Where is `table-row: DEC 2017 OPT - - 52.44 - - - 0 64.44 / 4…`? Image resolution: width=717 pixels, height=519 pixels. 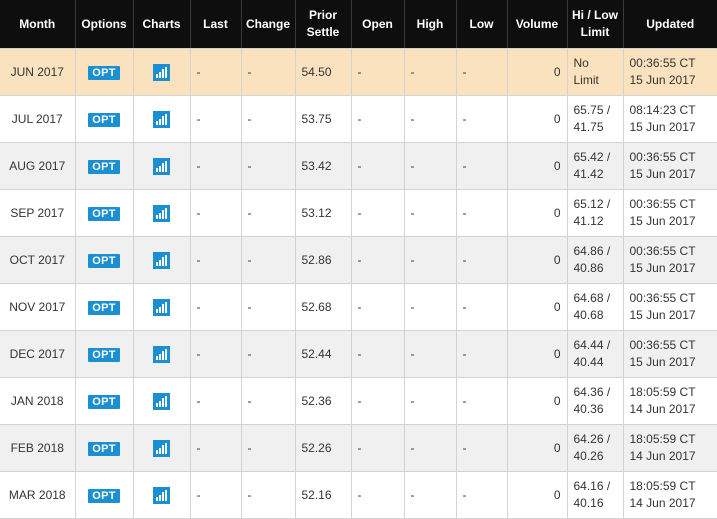
table-row: DEC 2017 OPT - - 52.44 - - - 0 64.44 / 4… is located at coordinates (358, 354).